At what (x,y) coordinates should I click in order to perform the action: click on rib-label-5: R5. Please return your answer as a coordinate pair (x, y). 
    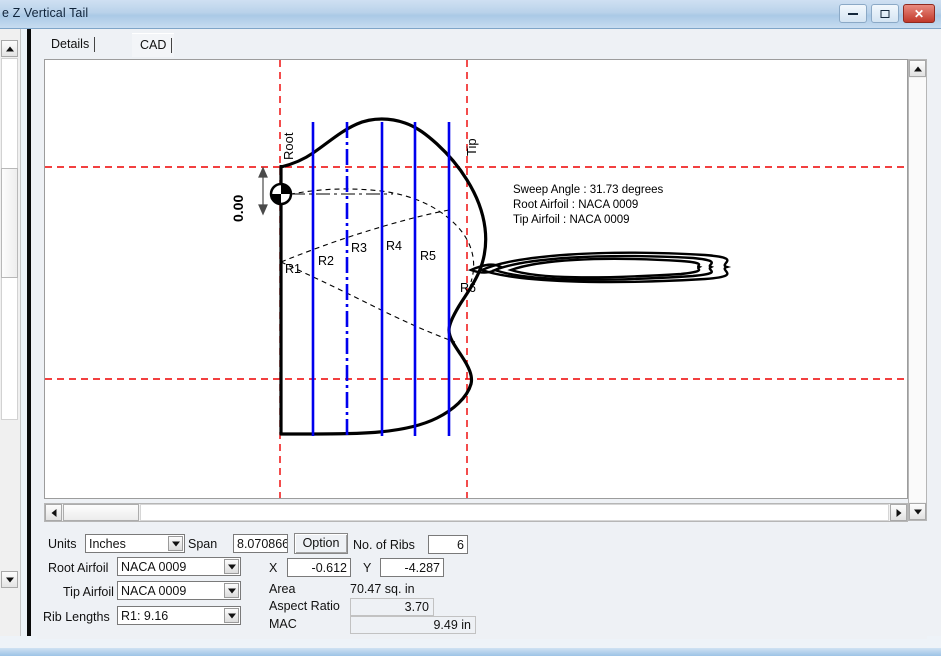
    Looking at the image, I should click on (428, 256).